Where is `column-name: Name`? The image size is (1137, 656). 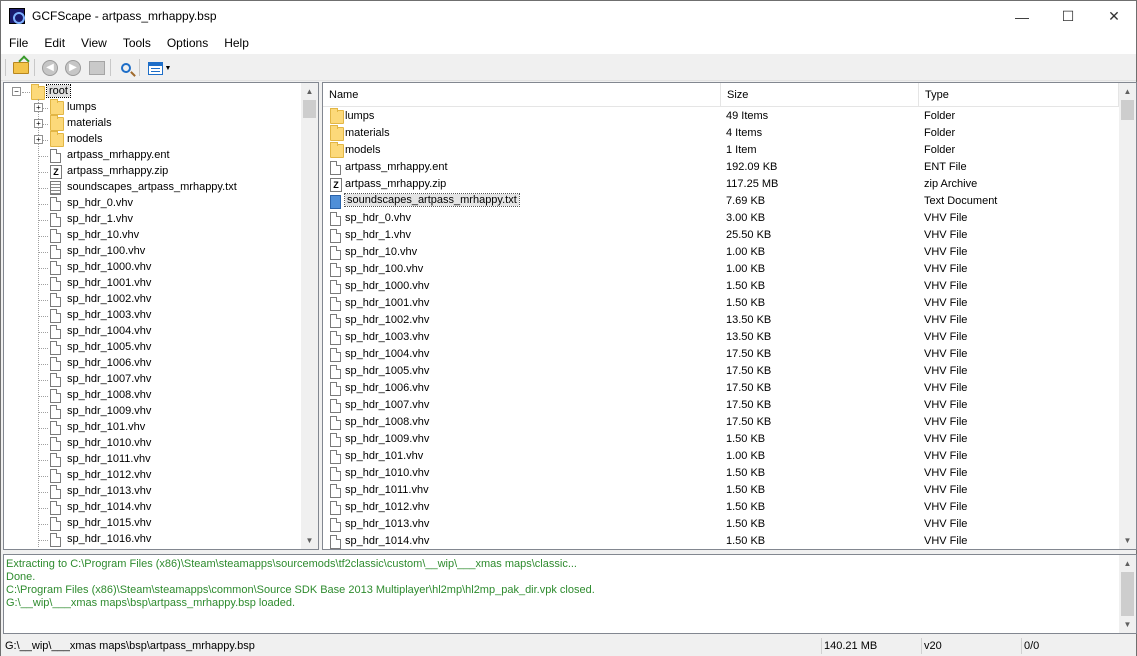
column-name: Name is located at coordinates (522, 95).